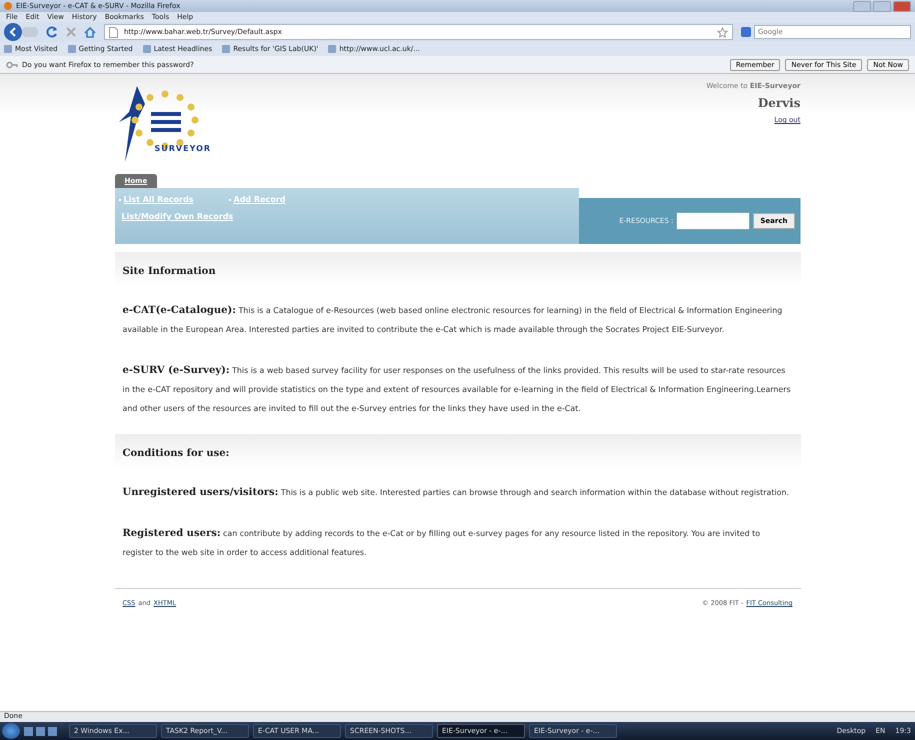 The width and height of the screenshot is (915, 740). Describe the element at coordinates (882, 6) in the screenshot. I see `maximize-button` at that location.